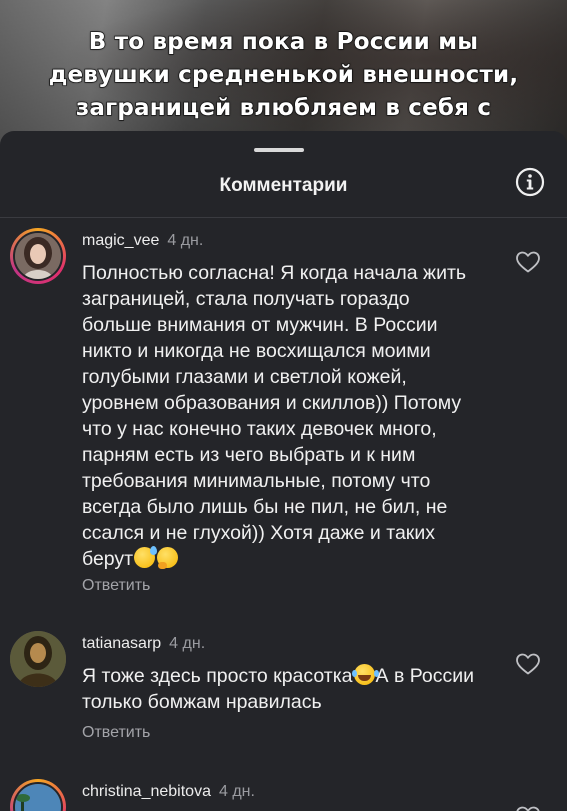  Describe the element at coordinates (283, 795) in the screenshot. I see `comment-item: christina_nebitova 4 дн.` at that location.